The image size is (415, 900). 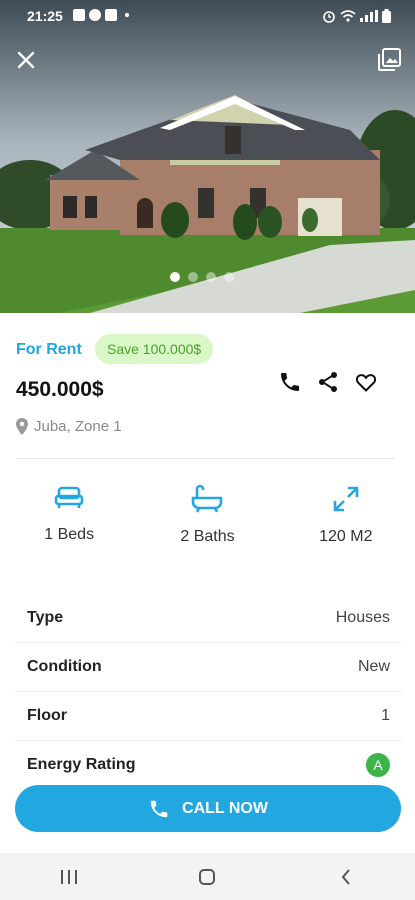 I want to click on detail-value: 1, so click(x=385, y=715).